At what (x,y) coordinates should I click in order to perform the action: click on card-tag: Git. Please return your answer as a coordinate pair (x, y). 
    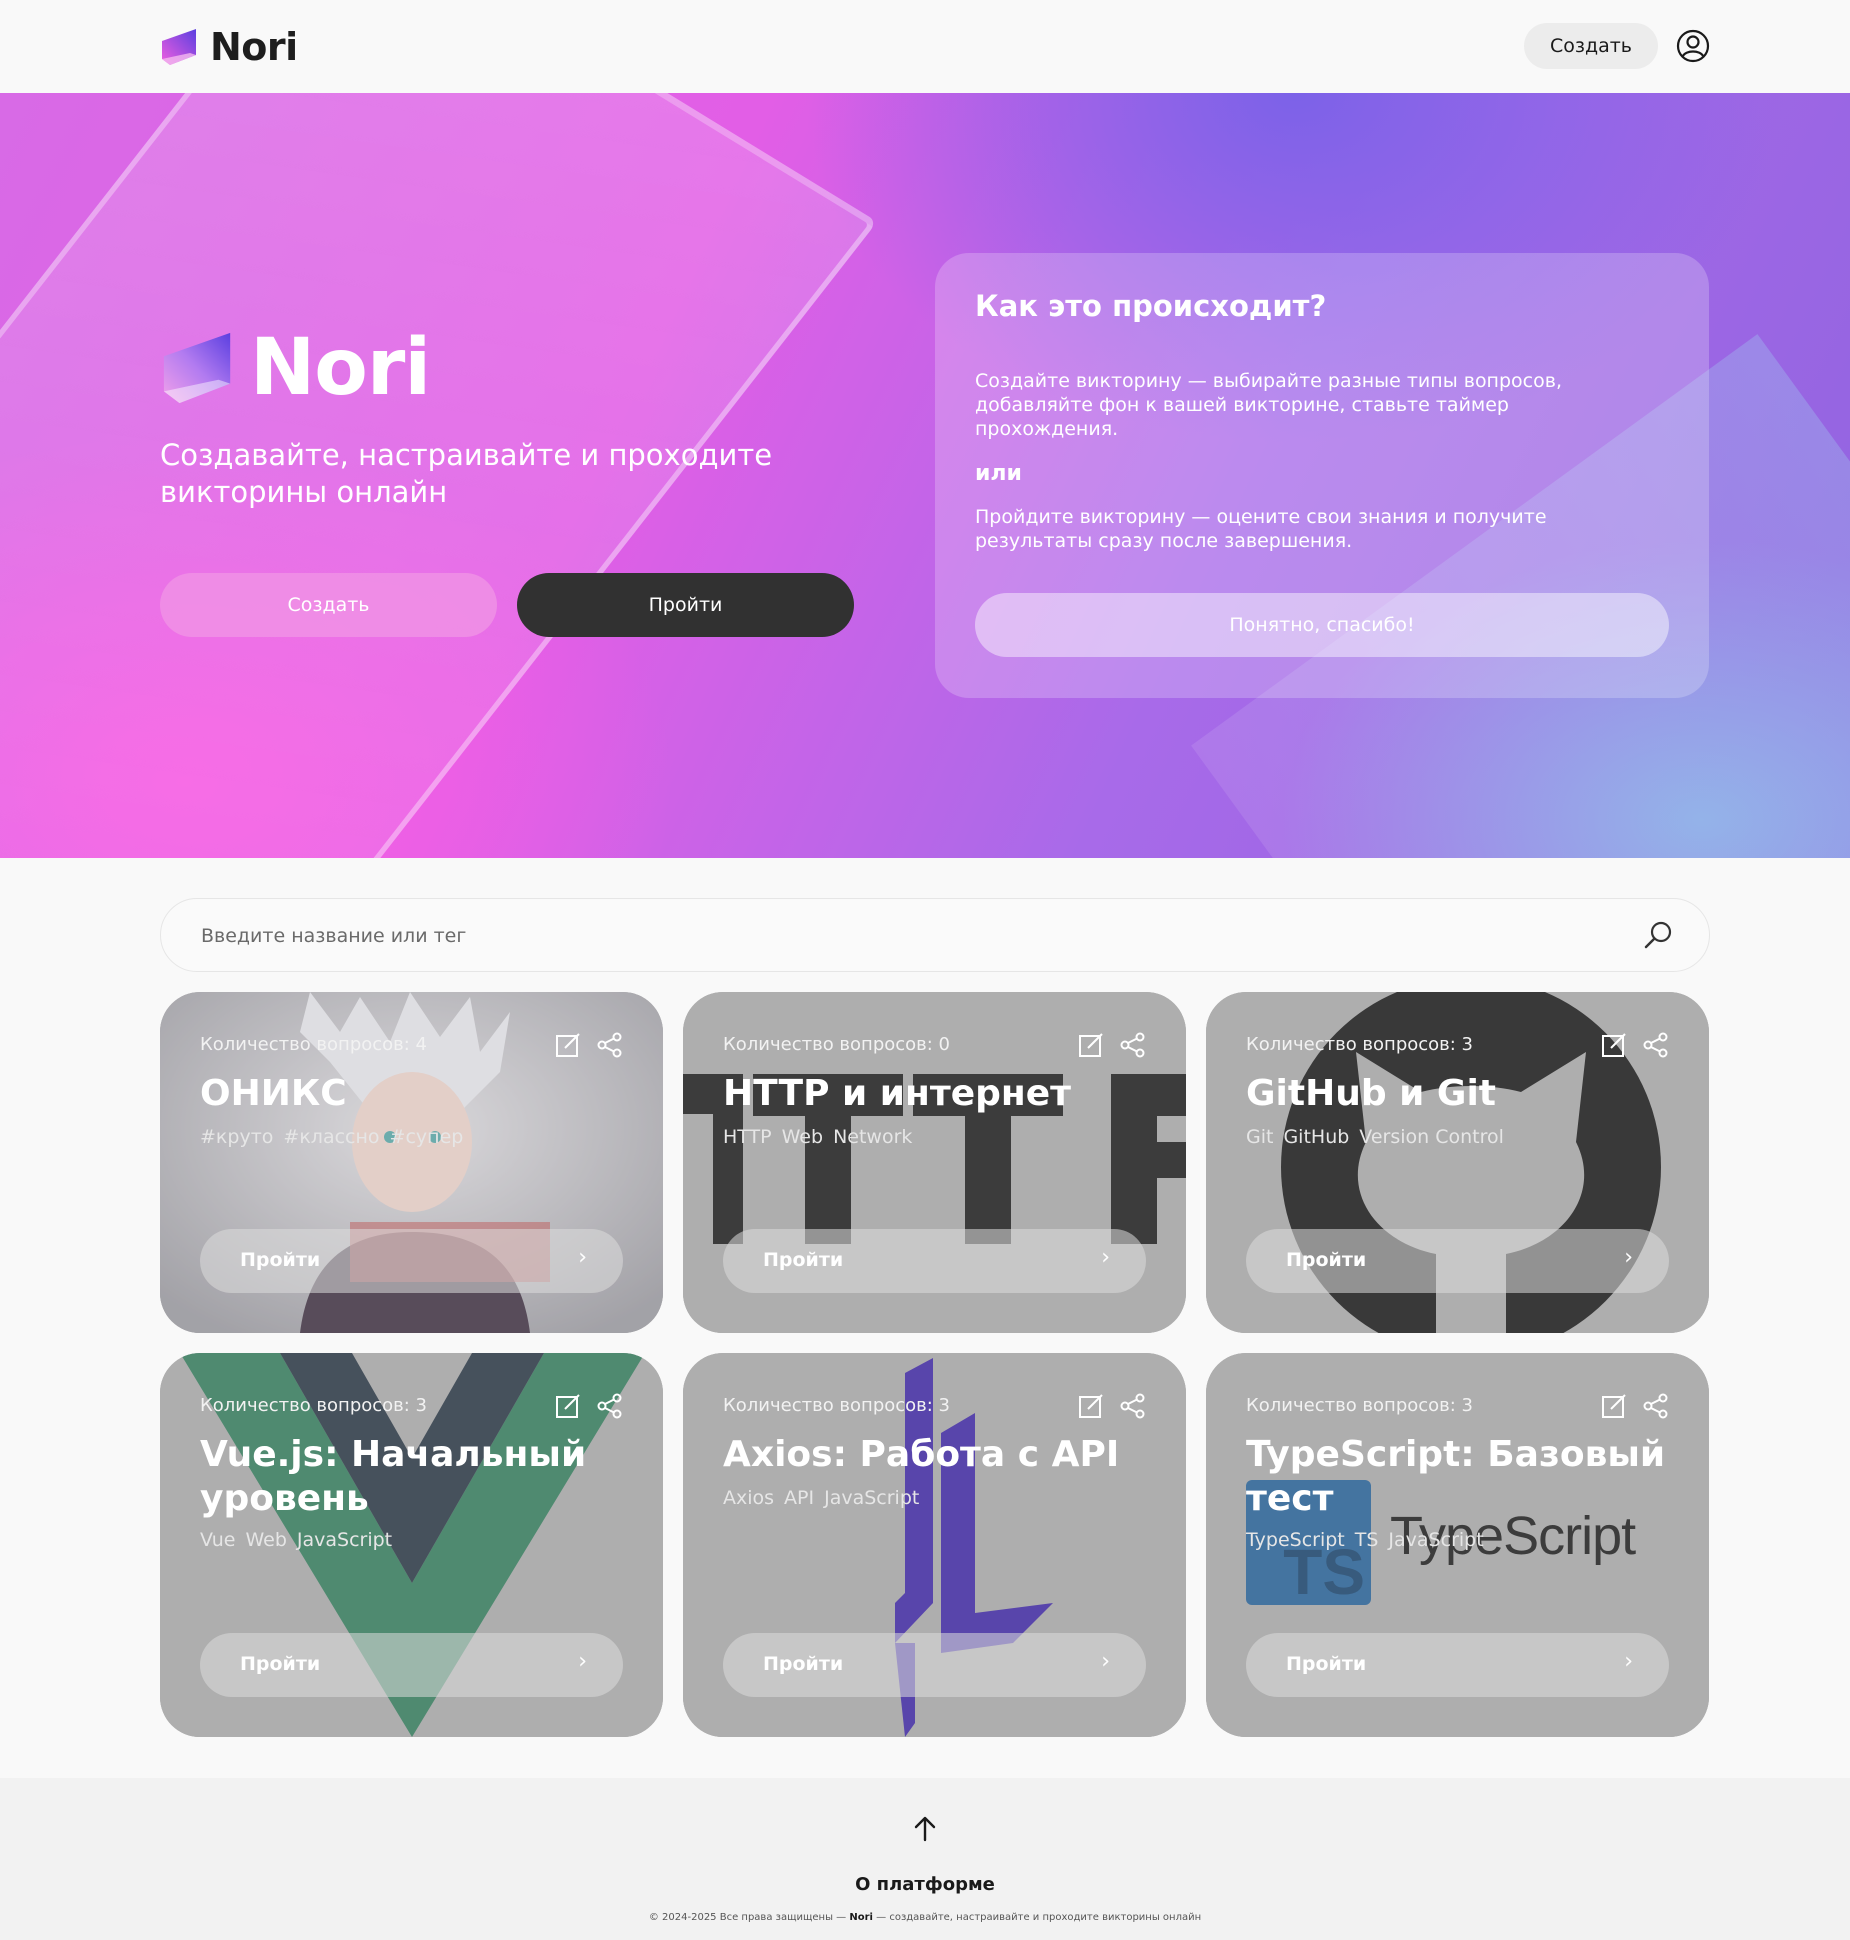
    Looking at the image, I should click on (1259, 1137).